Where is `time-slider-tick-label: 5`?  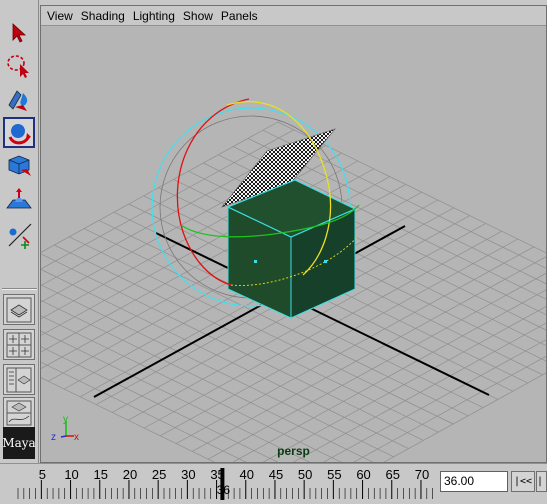
time-slider-tick-label: 5 is located at coordinates (42, 474).